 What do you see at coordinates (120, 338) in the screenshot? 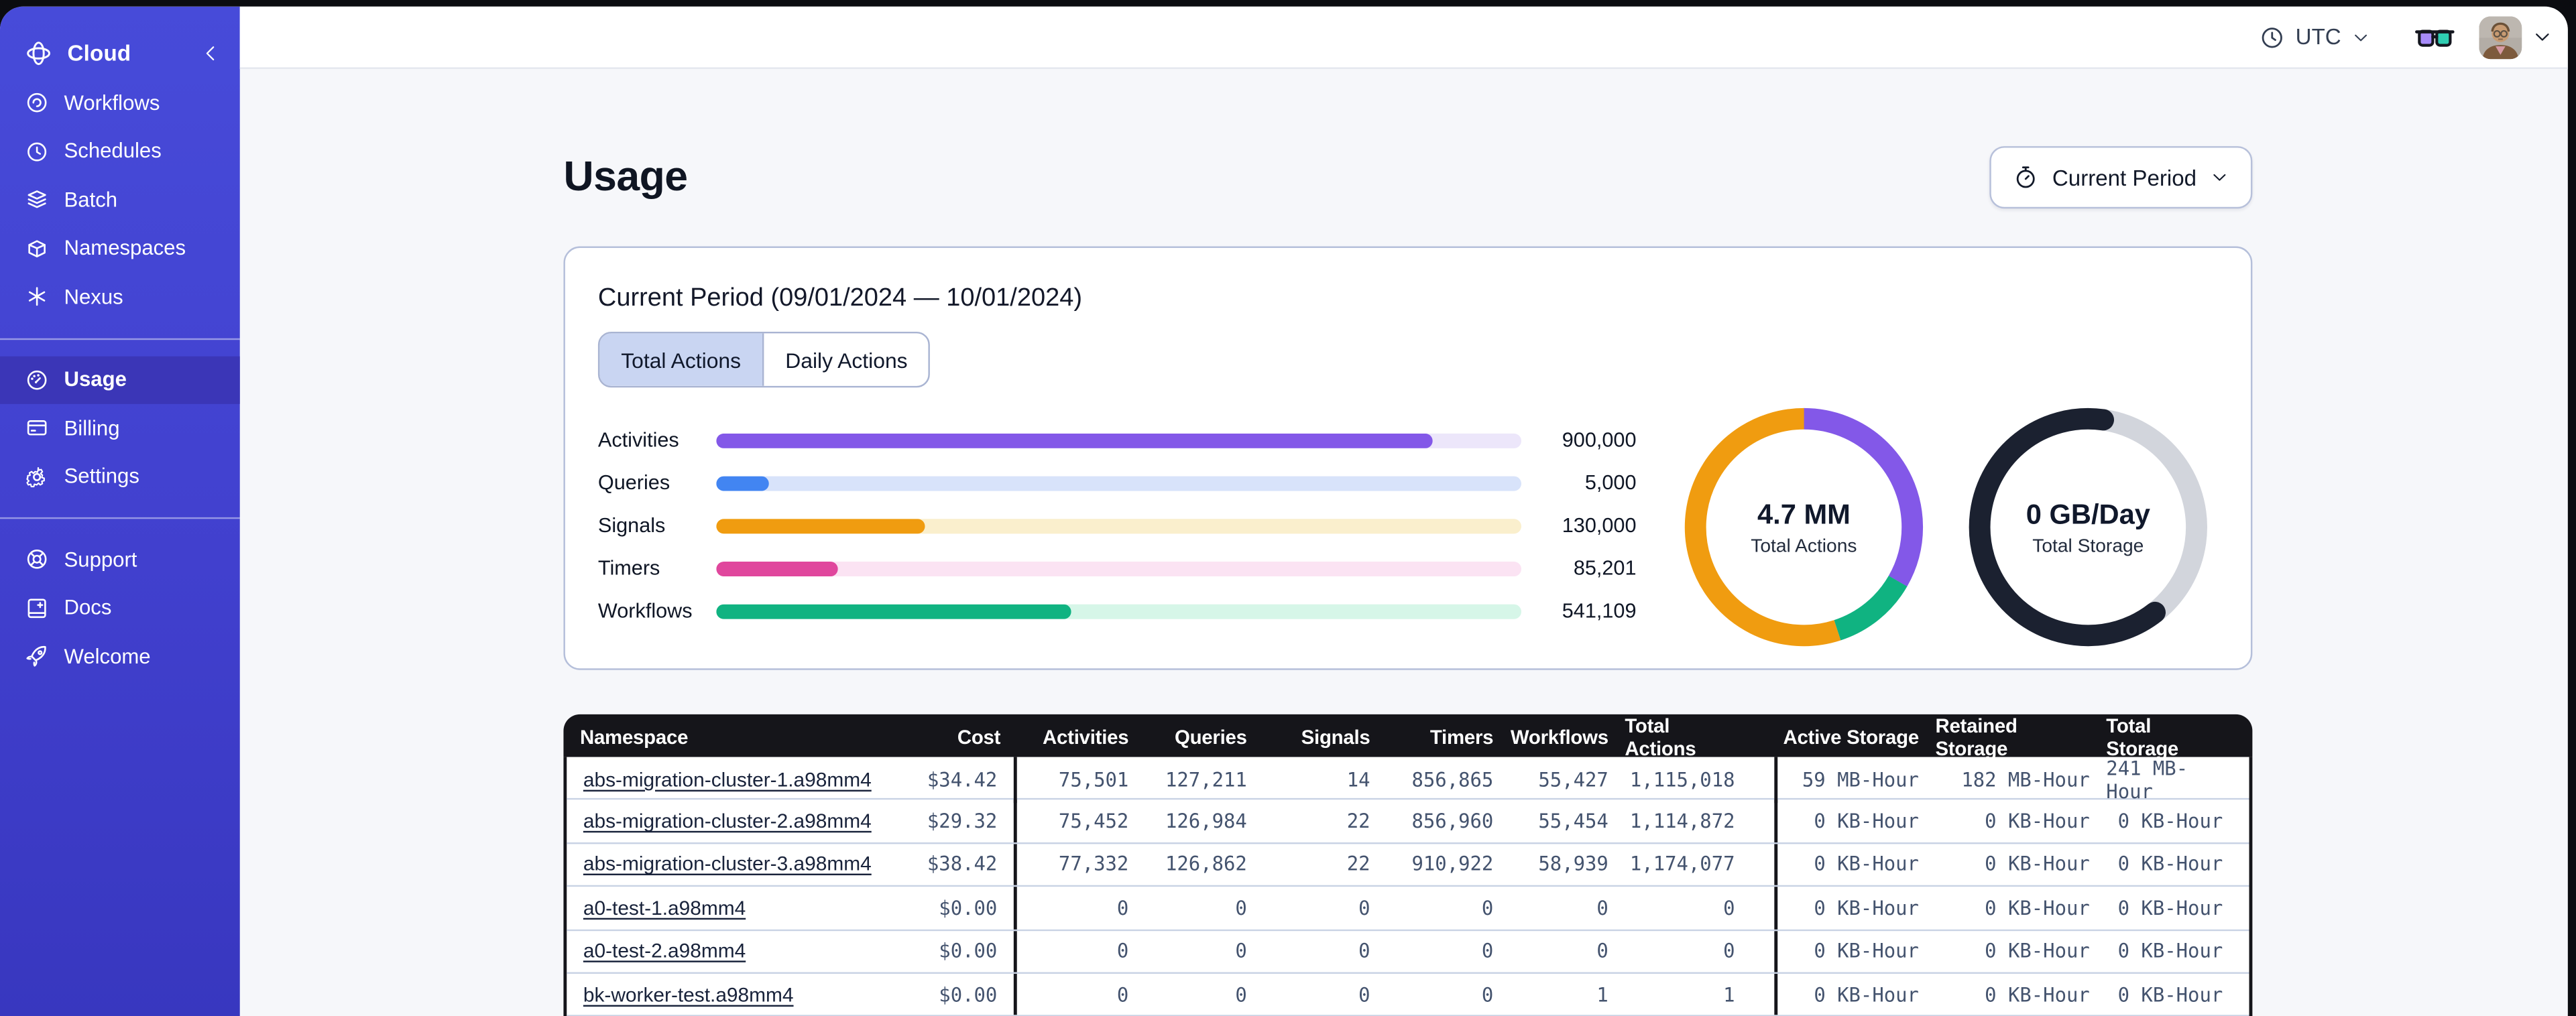
I see `sidebar-divider` at bounding box center [120, 338].